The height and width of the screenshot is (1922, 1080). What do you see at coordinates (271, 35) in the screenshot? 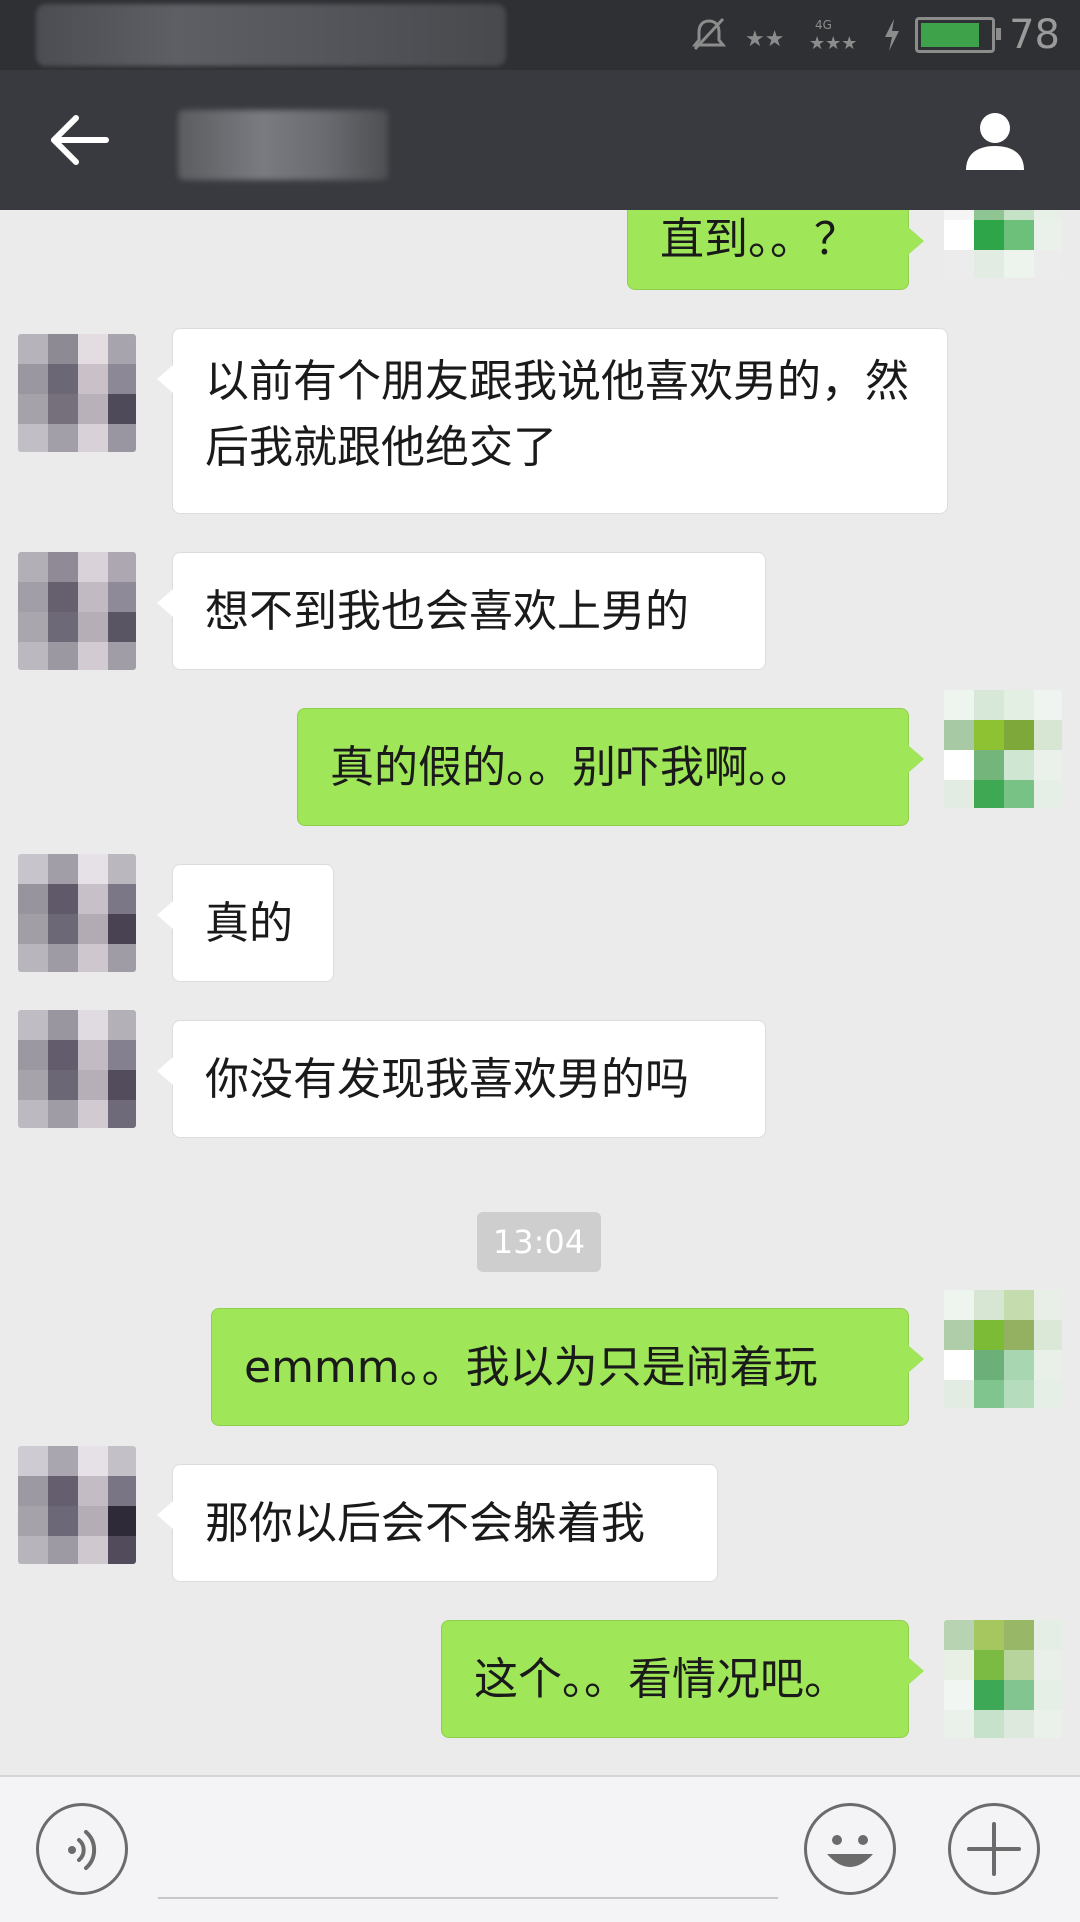
I see `status-bar-blurred-area` at bounding box center [271, 35].